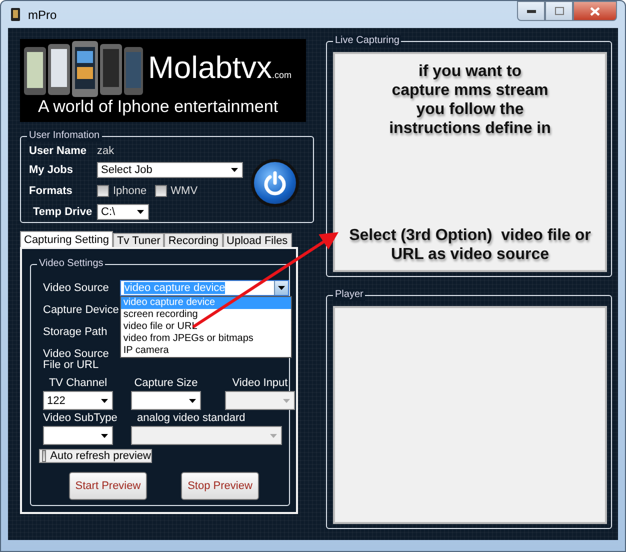  Describe the element at coordinates (193, 240) in the screenshot. I see `tab: Recording` at that location.